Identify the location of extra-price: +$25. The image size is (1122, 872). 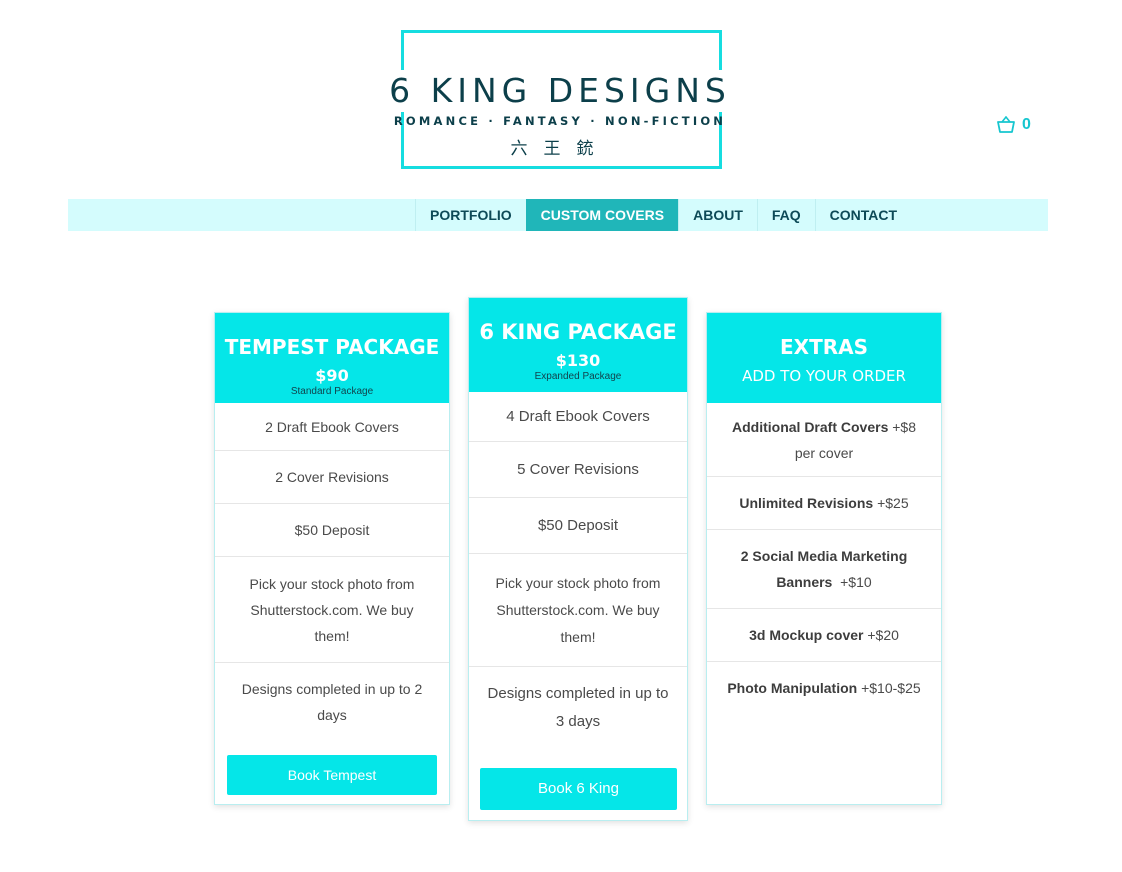
(891, 503).